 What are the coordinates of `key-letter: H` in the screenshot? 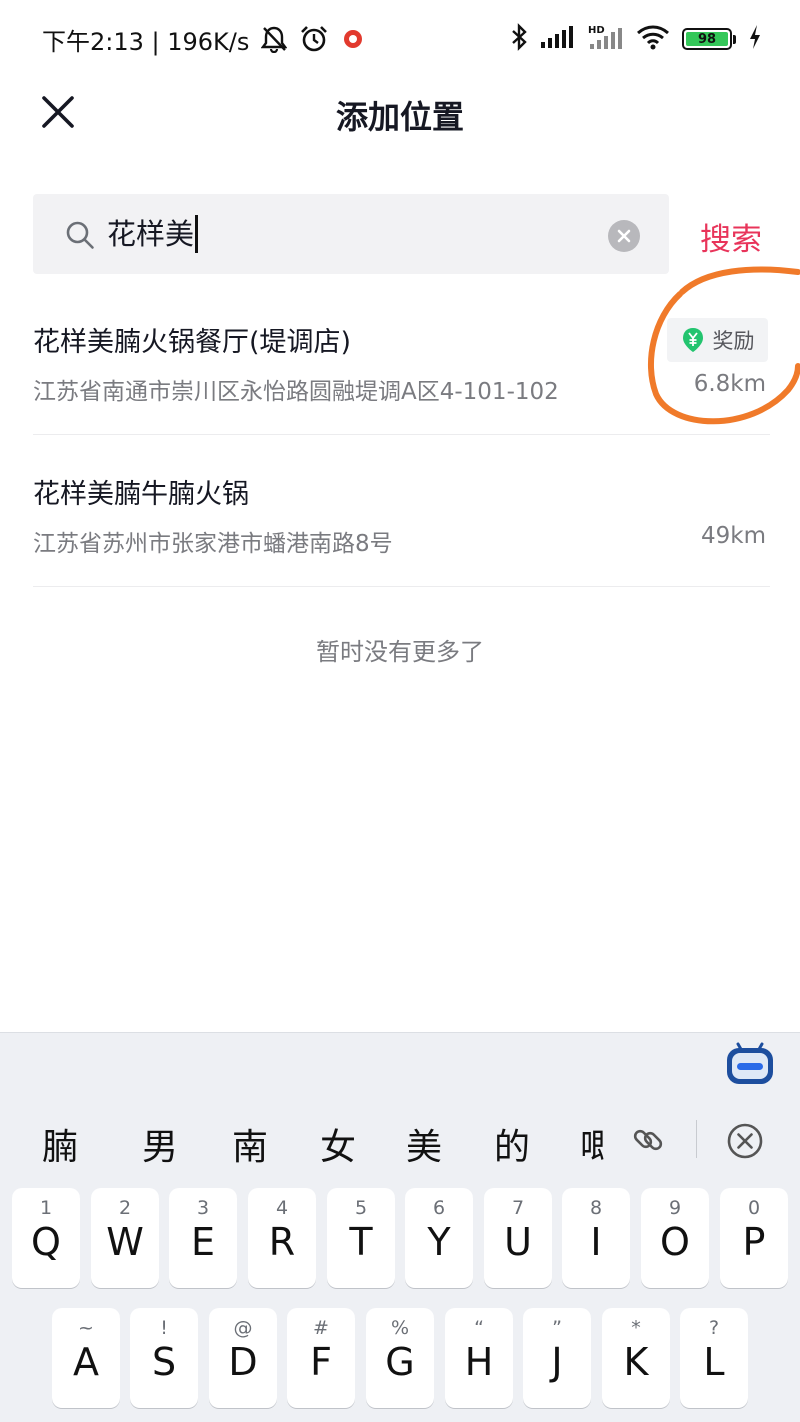 It's located at (479, 1362).